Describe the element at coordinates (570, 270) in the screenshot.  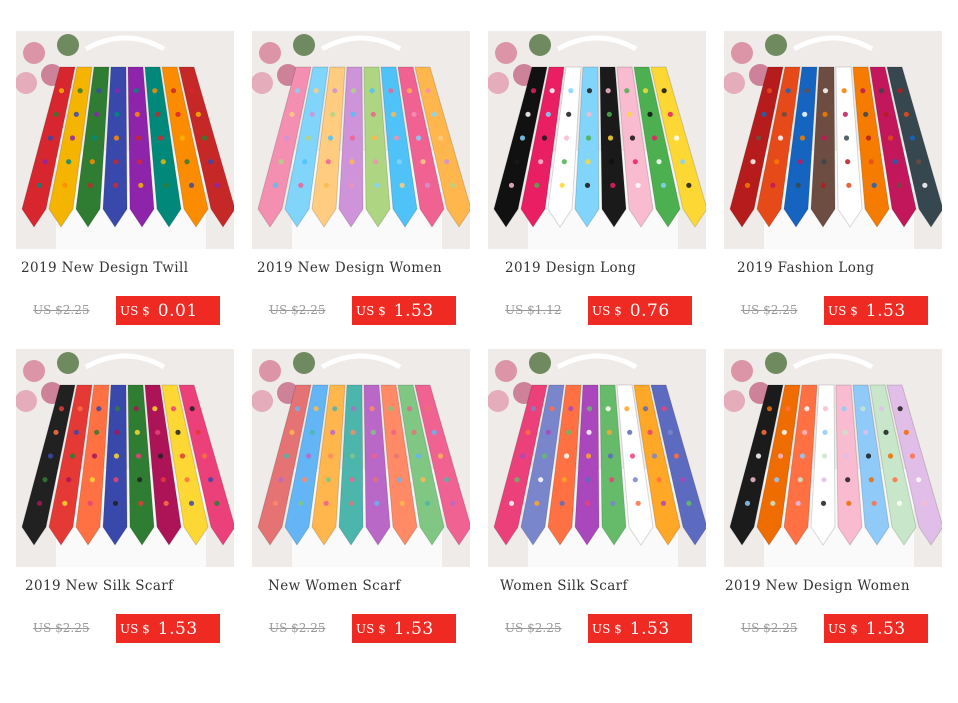
I see `product-title: 2019 Design Long` at that location.